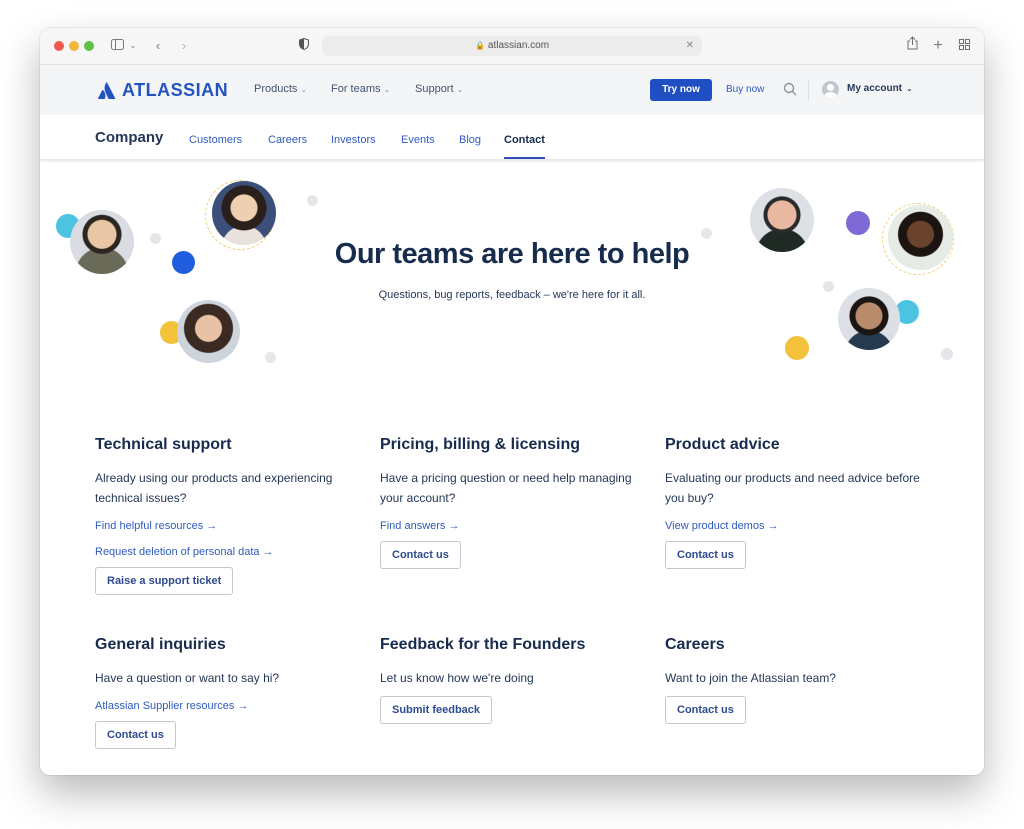 The image size is (1024, 829). I want to click on atlassian-logo: ATLASSIAN, so click(163, 90).